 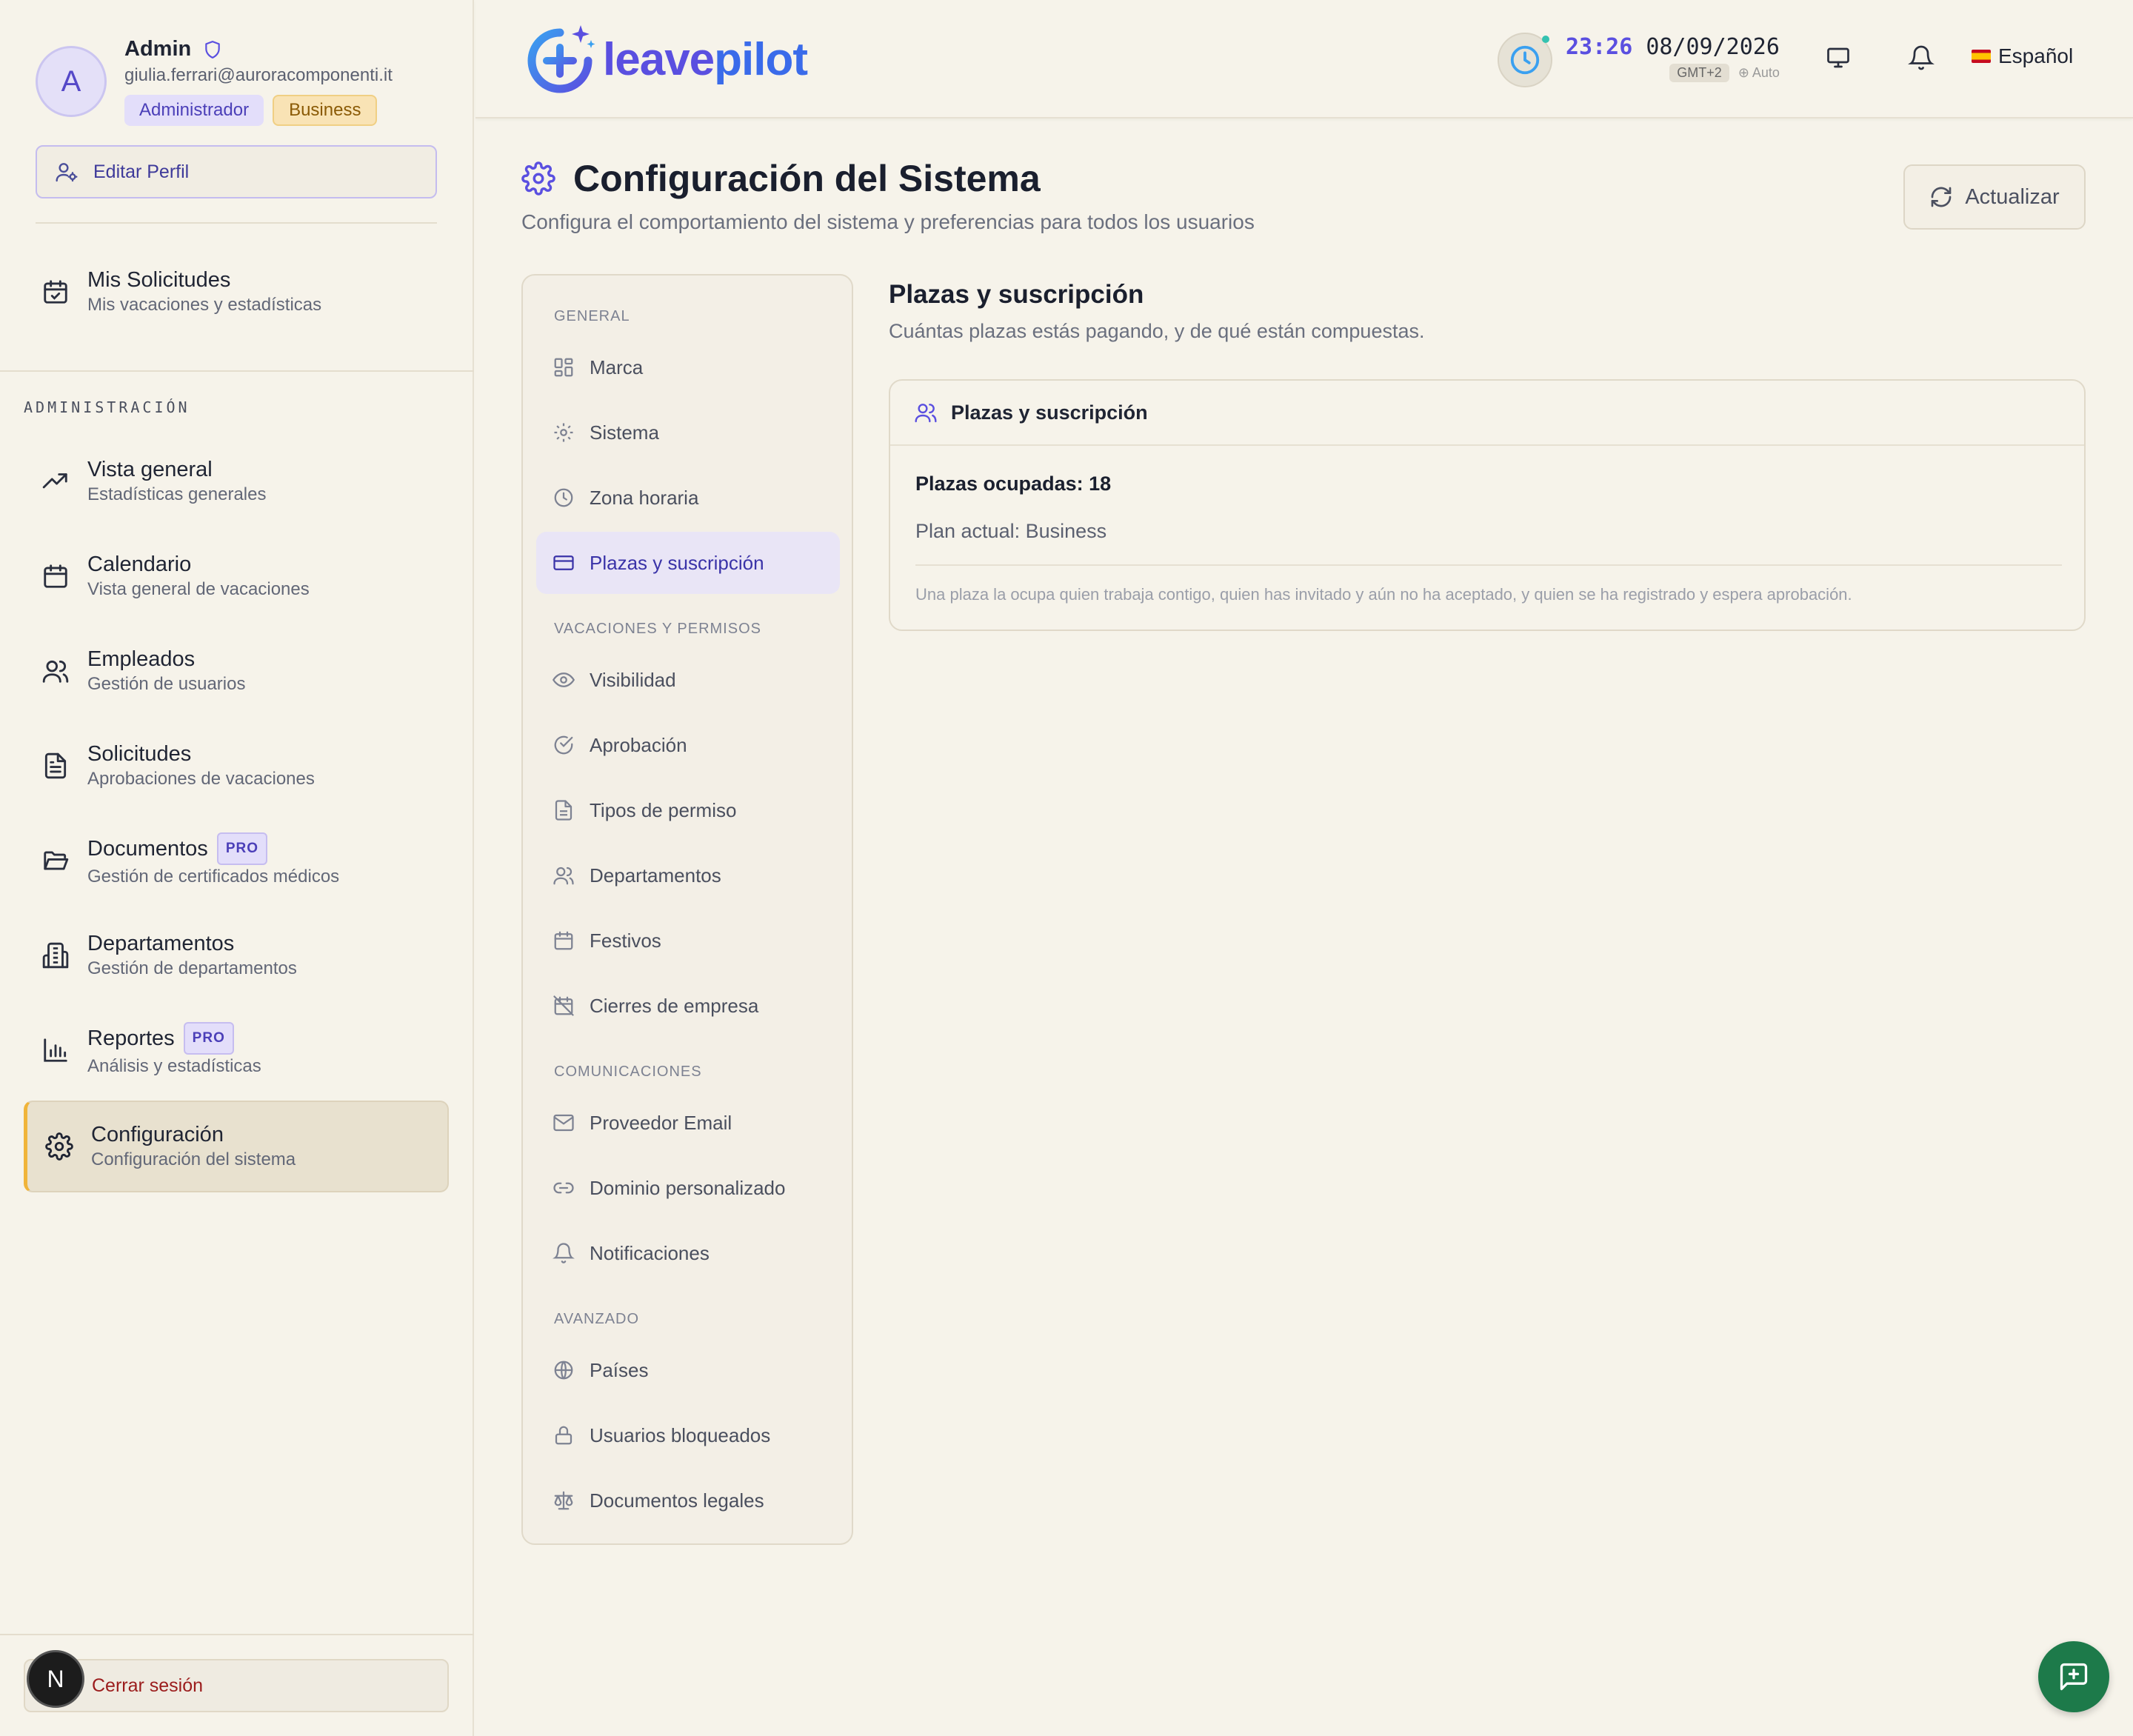 I want to click on settings-item-holidays: Festivos, so click(x=688, y=941).